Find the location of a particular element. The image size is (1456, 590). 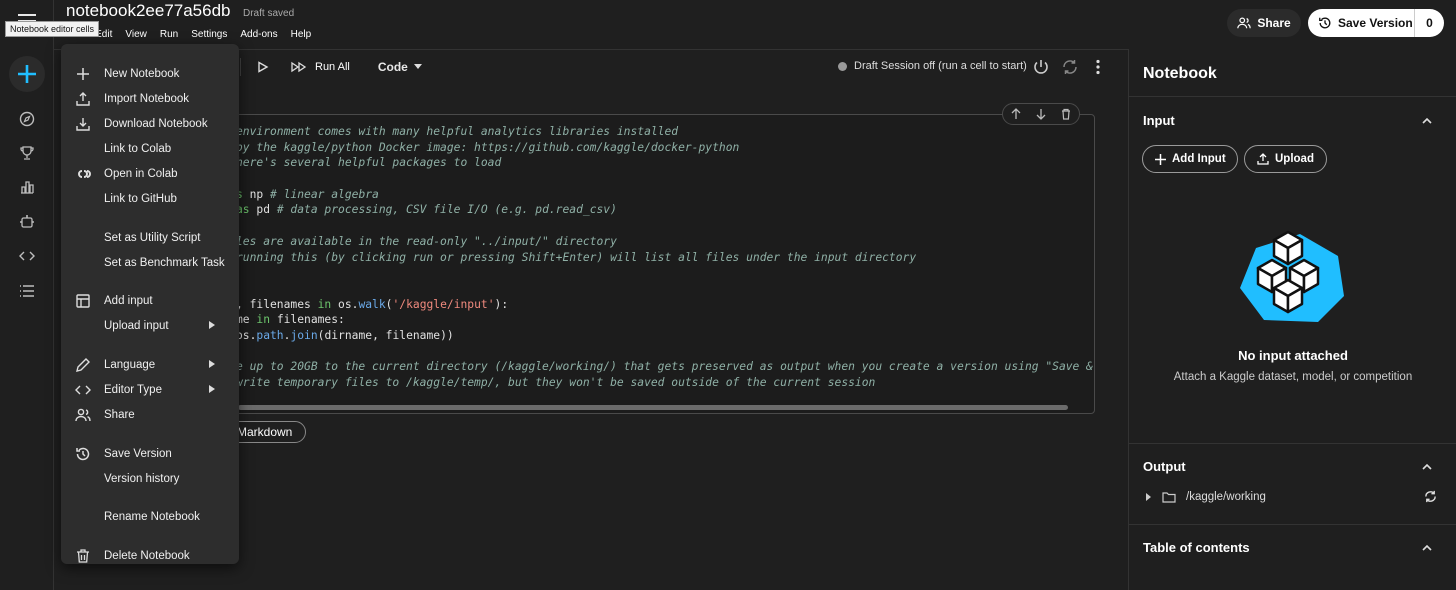

move-up-icon is located at coordinates (1016, 114).